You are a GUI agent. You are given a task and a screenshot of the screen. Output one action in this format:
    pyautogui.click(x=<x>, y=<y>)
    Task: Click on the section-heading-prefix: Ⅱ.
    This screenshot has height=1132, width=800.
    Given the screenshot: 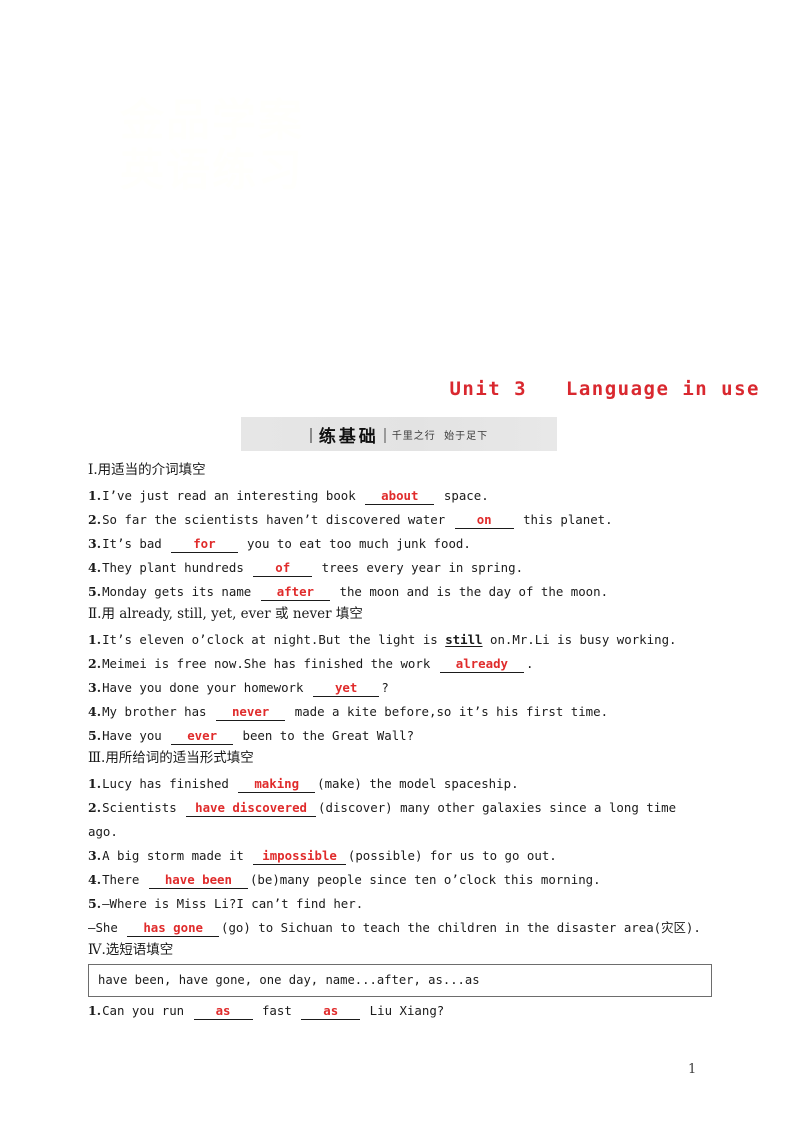 What is the action you would take?
    pyautogui.click(x=95, y=614)
    